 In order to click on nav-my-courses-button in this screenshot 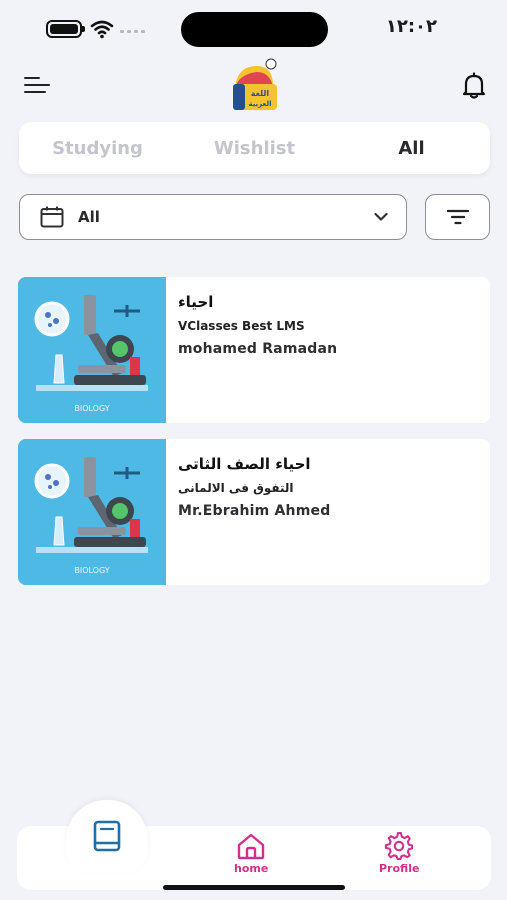, I will do `click(107, 836)`.